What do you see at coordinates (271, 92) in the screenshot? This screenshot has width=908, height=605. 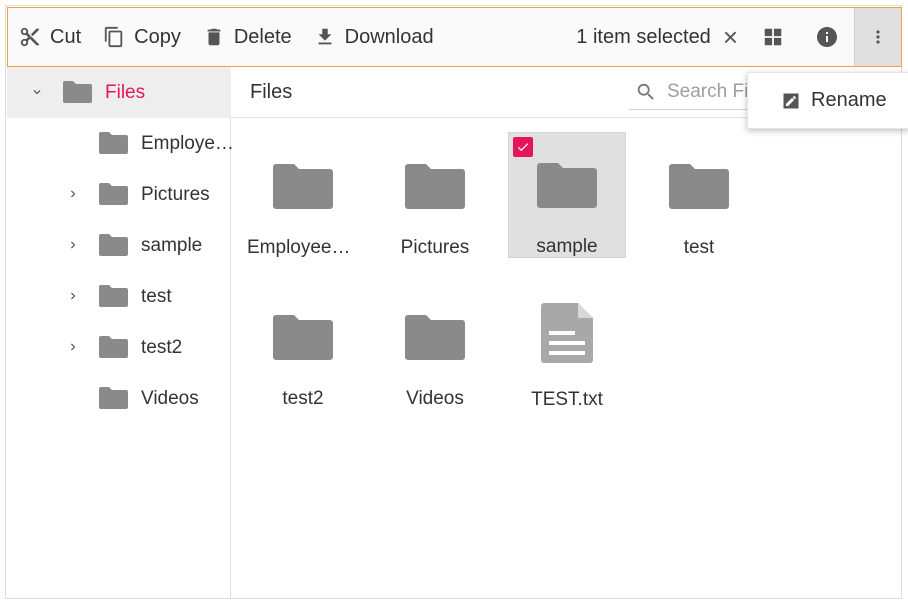 I see `breadcrumb: Files` at bounding box center [271, 92].